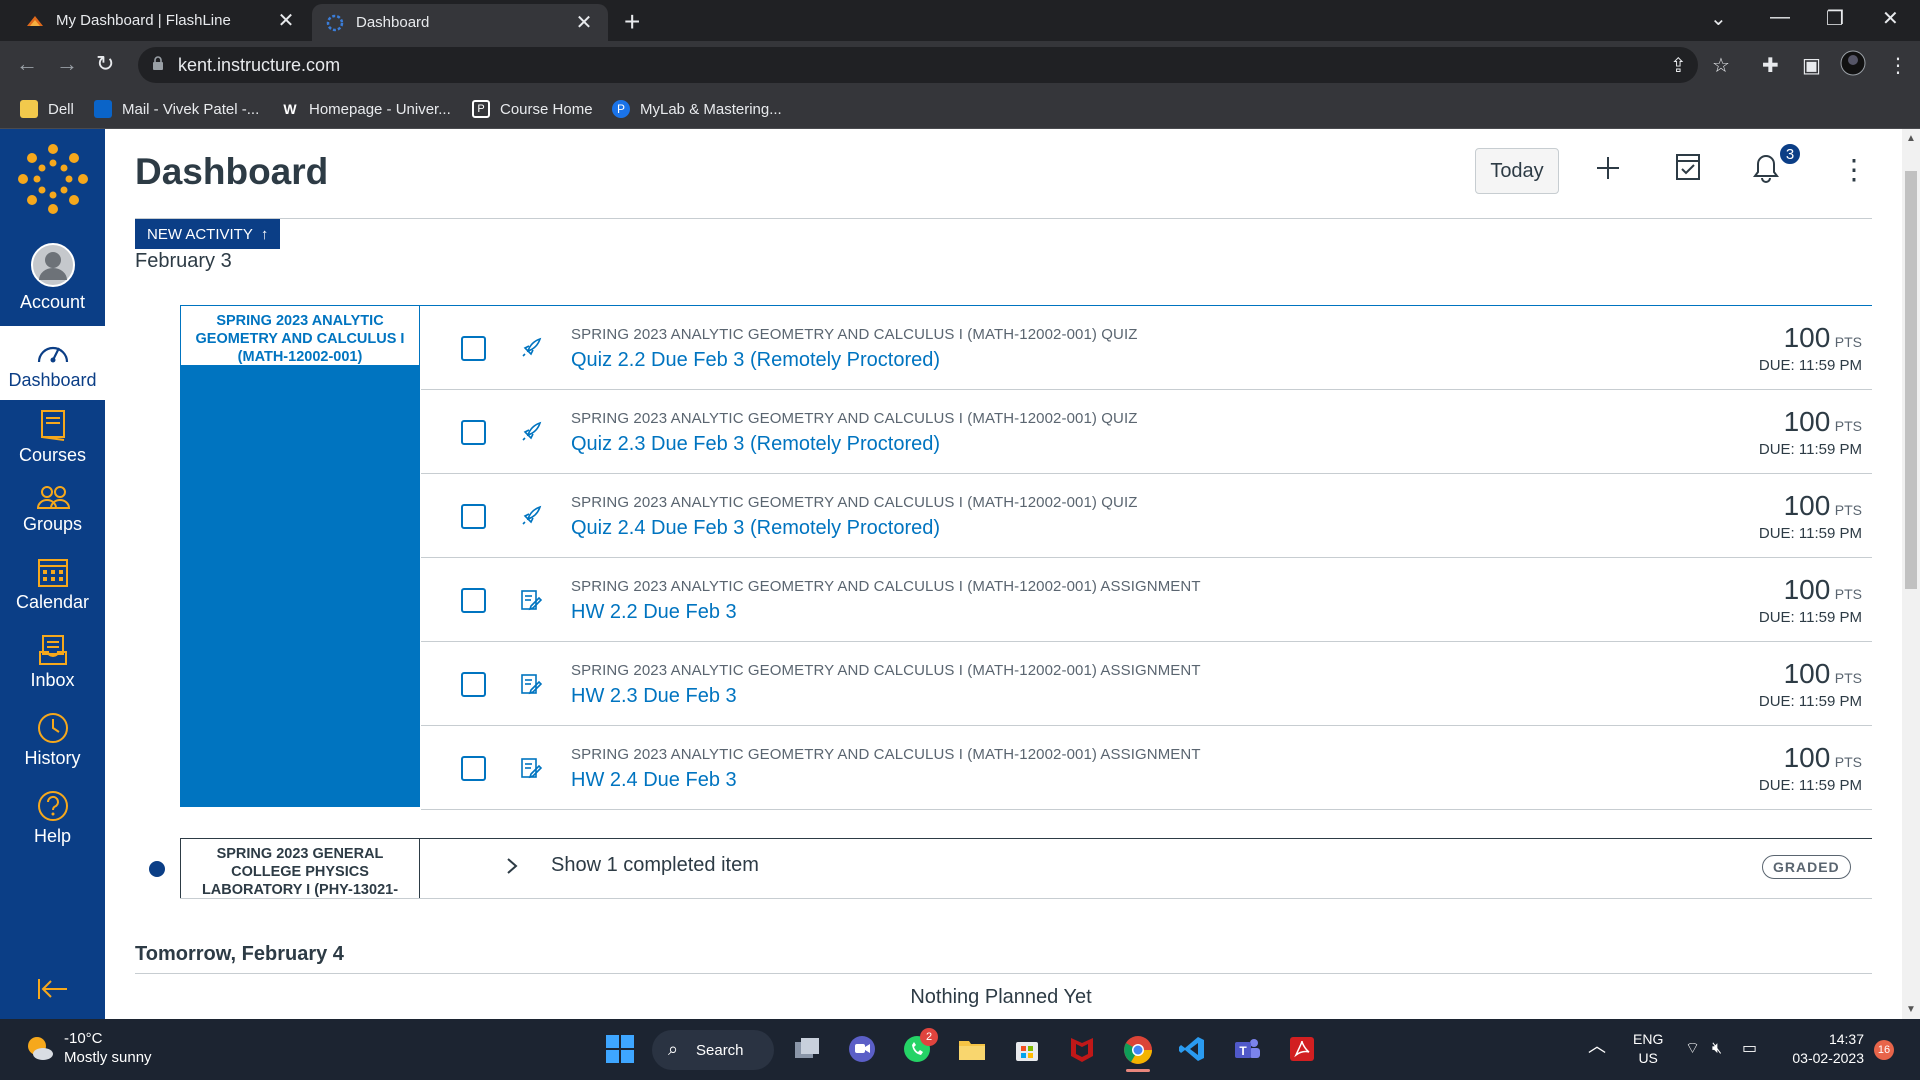 The image size is (1920, 1080). Describe the element at coordinates (1138, 1053) in the screenshot. I see `chrome-icon` at that location.